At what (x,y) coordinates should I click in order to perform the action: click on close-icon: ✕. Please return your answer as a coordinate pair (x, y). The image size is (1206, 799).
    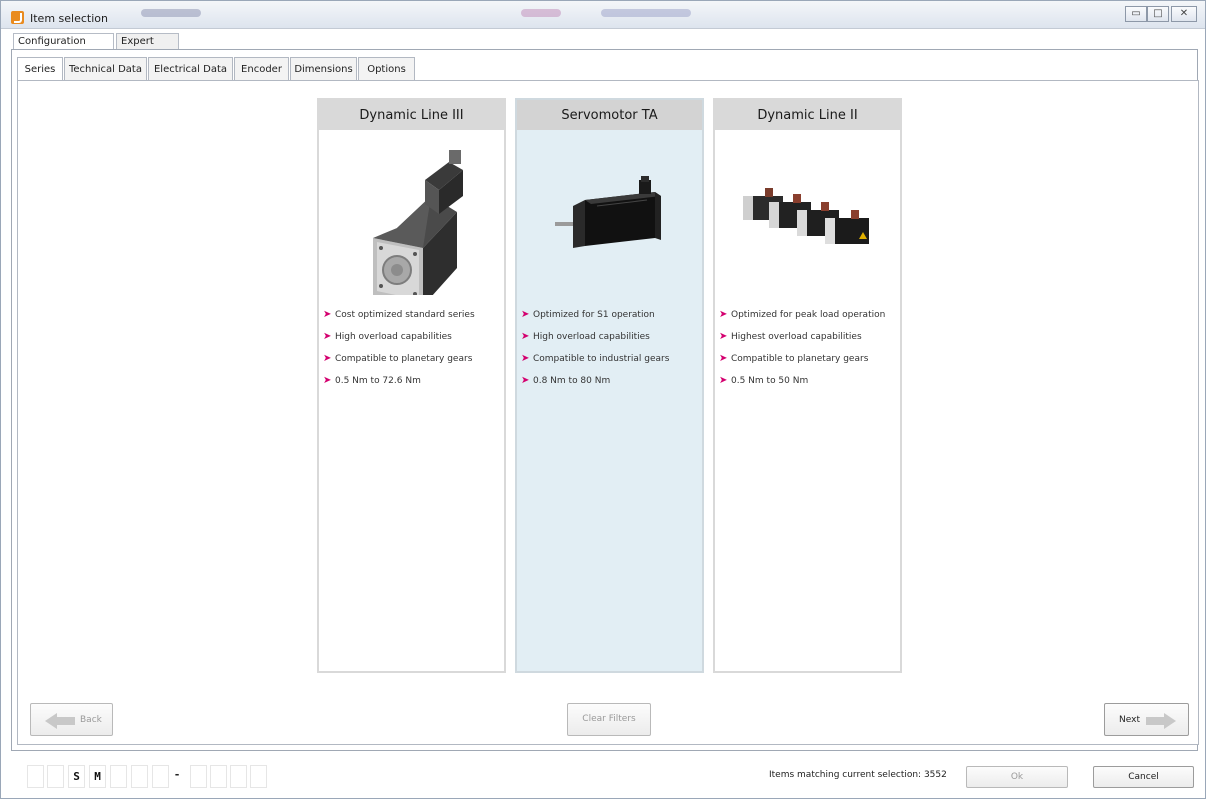
    Looking at the image, I should click on (1184, 13).